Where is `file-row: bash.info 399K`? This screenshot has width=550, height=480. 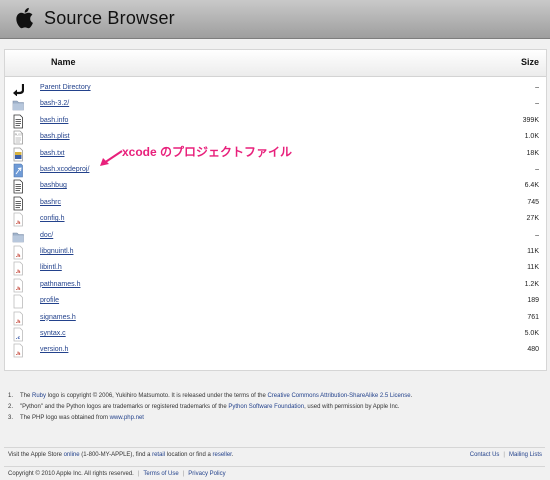
file-row: bash.info 399K is located at coordinates (275, 122).